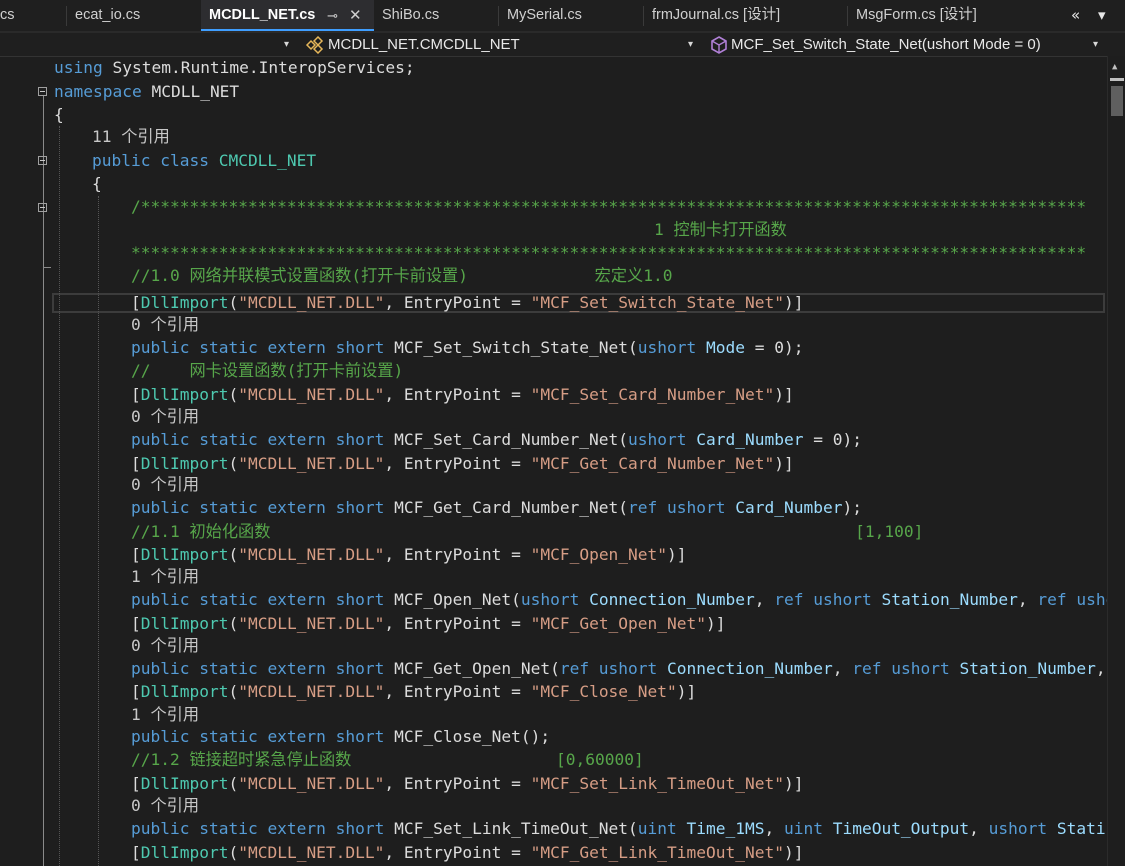  Describe the element at coordinates (204, 160) in the screenshot. I see `code-line: public class CMCDLL_NET` at that location.